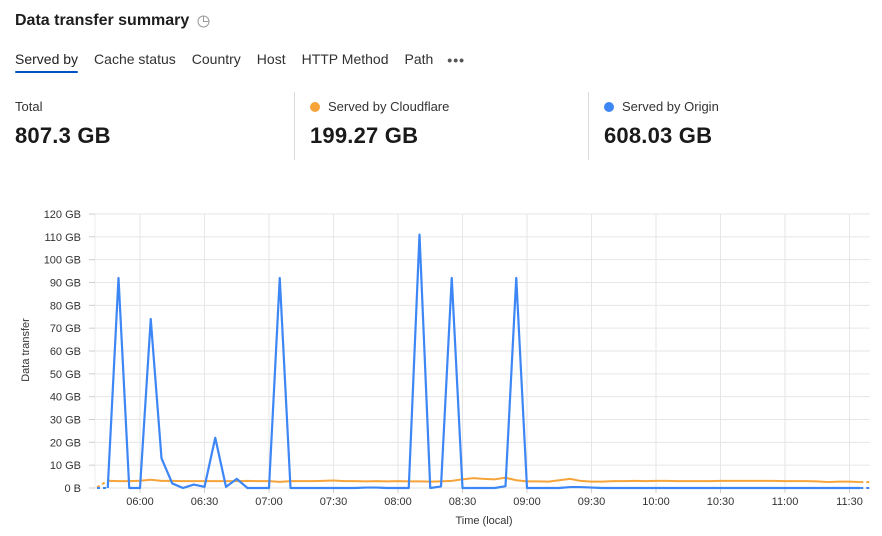 This screenshot has width=882, height=536. I want to click on stat-total-label: Total, so click(29, 106).